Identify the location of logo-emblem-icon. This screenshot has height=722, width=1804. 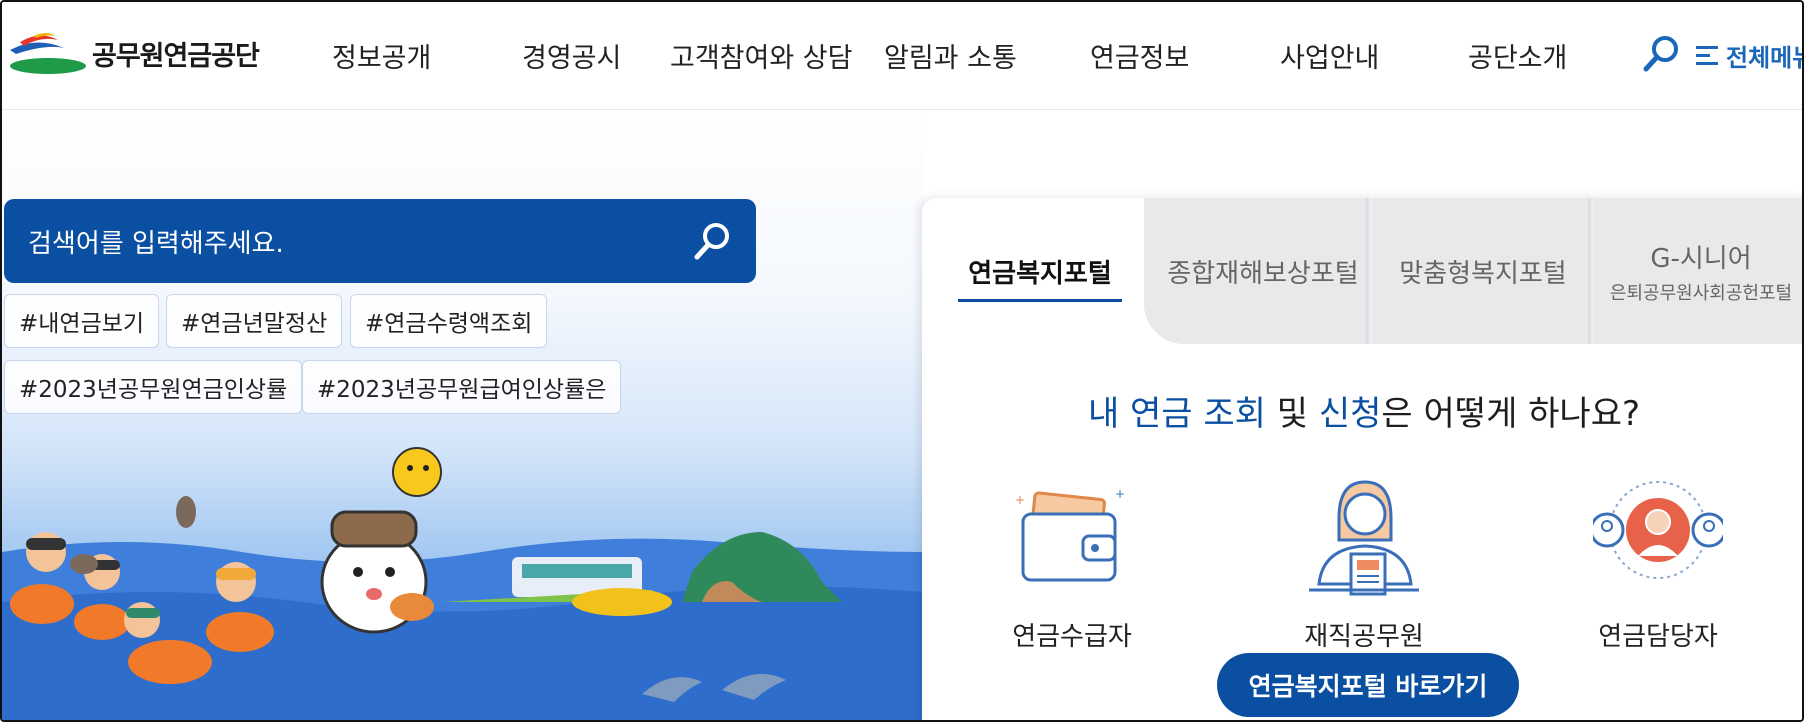
(48, 53).